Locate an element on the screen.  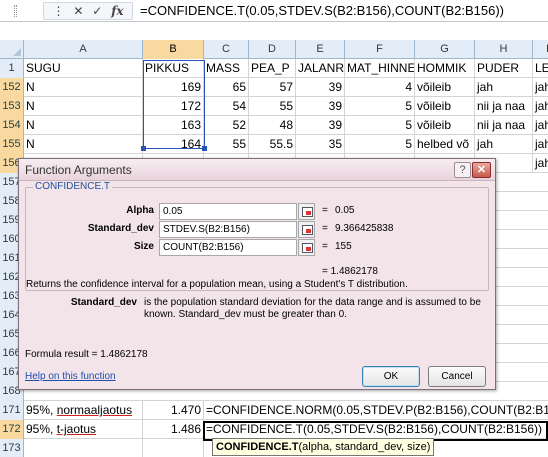
cell-header: PUDER is located at coordinates (504, 68).